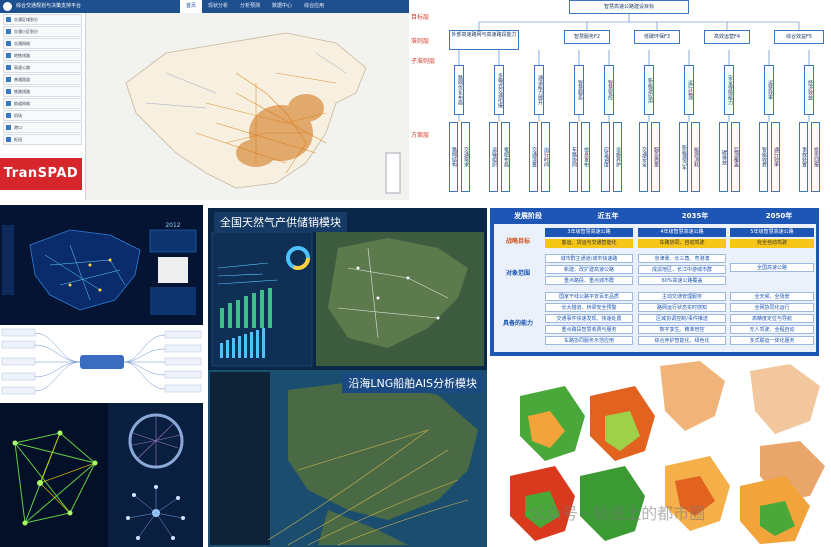 Image resolution: width=831 pixels, height=547 pixels. Describe the element at coordinates (617, 157) in the screenshot. I see `option-node: 设施养护` at that location.